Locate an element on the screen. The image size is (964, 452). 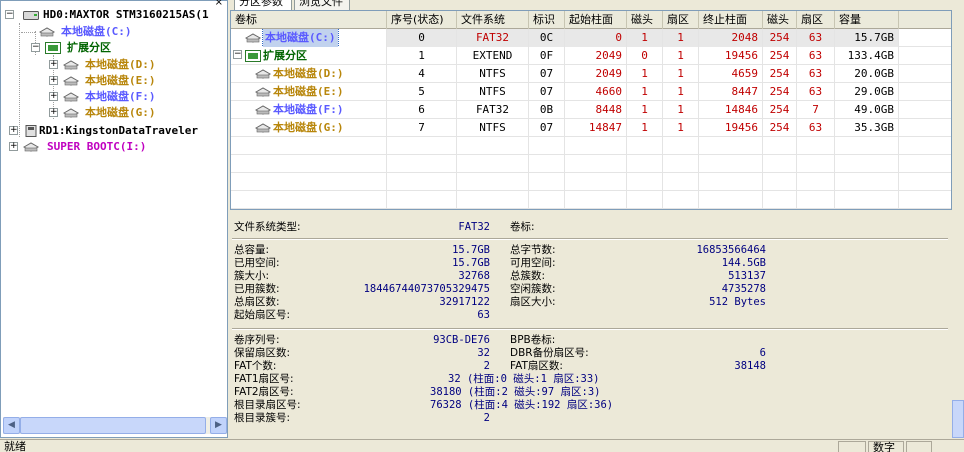
col-header-start-cyl: 起始柱面 is located at coordinates (596, 20).